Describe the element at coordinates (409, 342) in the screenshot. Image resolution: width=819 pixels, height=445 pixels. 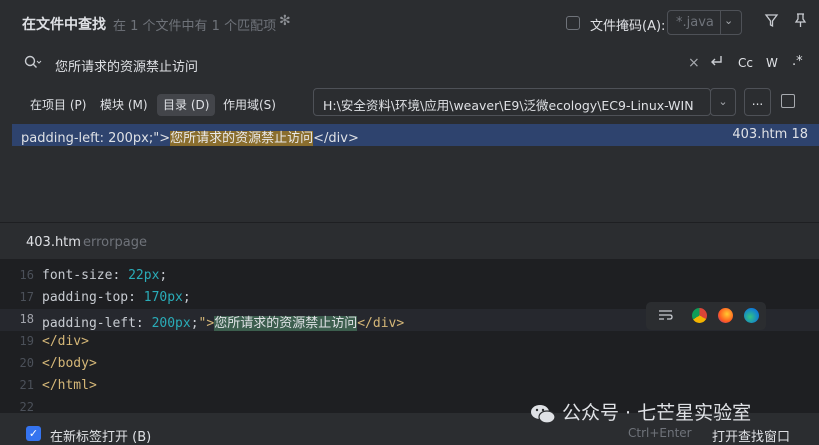
I see `code-line: 19 </div>` at that location.